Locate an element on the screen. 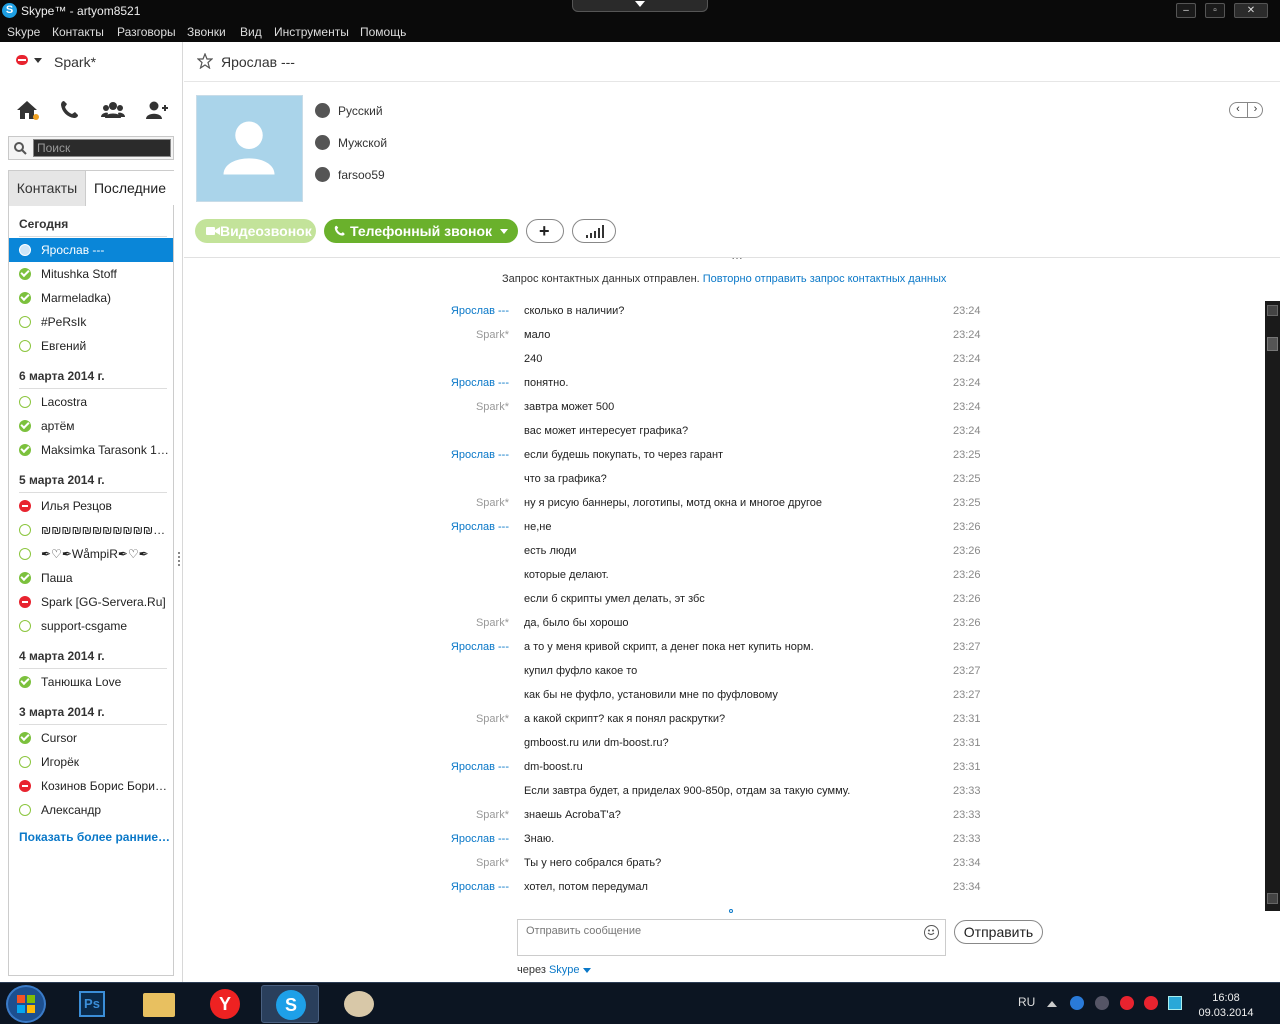 The height and width of the screenshot is (1024, 1280). minimize-button: – is located at coordinates (1186, 10).